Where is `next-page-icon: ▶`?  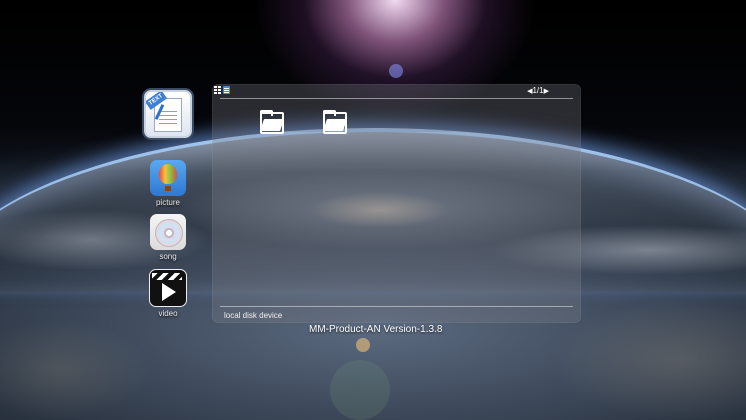
next-page-icon: ▶ is located at coordinates (546, 92).